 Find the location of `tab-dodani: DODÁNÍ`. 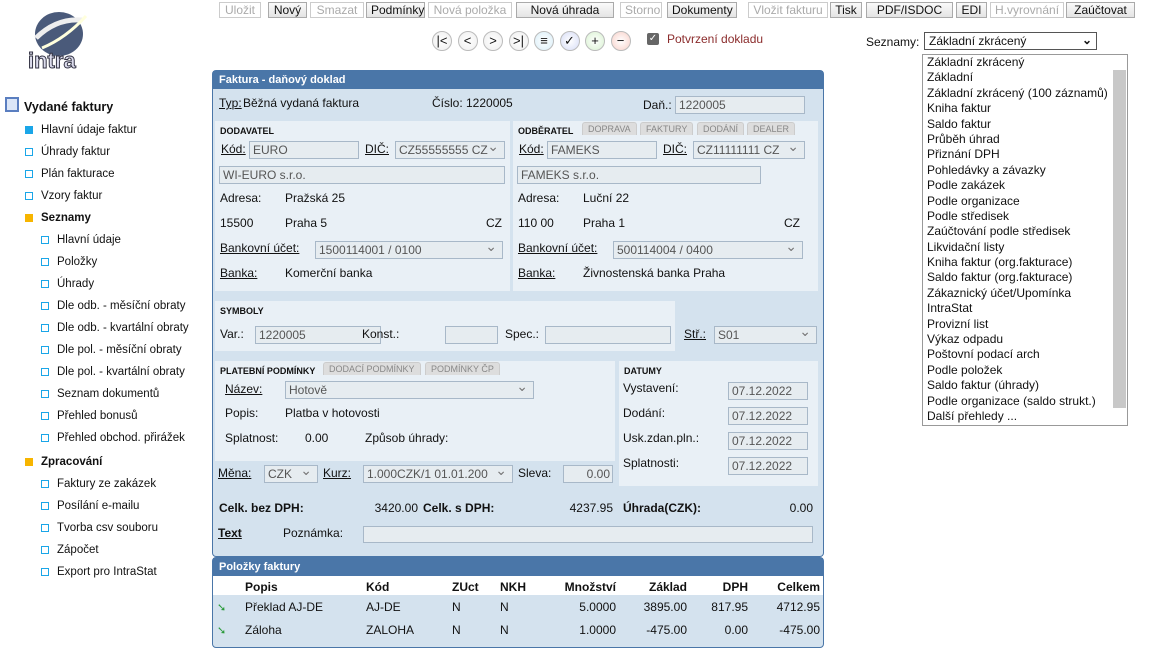

tab-dodani: DODÁNÍ is located at coordinates (721, 128).